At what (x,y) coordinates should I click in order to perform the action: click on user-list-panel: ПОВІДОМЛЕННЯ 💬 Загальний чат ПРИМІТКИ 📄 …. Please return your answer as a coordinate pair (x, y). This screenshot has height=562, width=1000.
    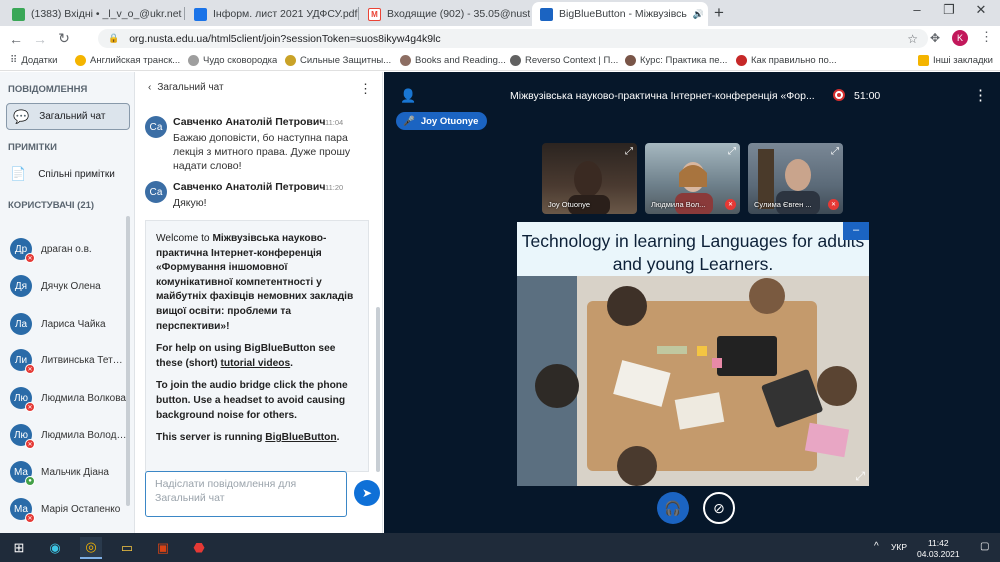
    Looking at the image, I should click on (67, 302).